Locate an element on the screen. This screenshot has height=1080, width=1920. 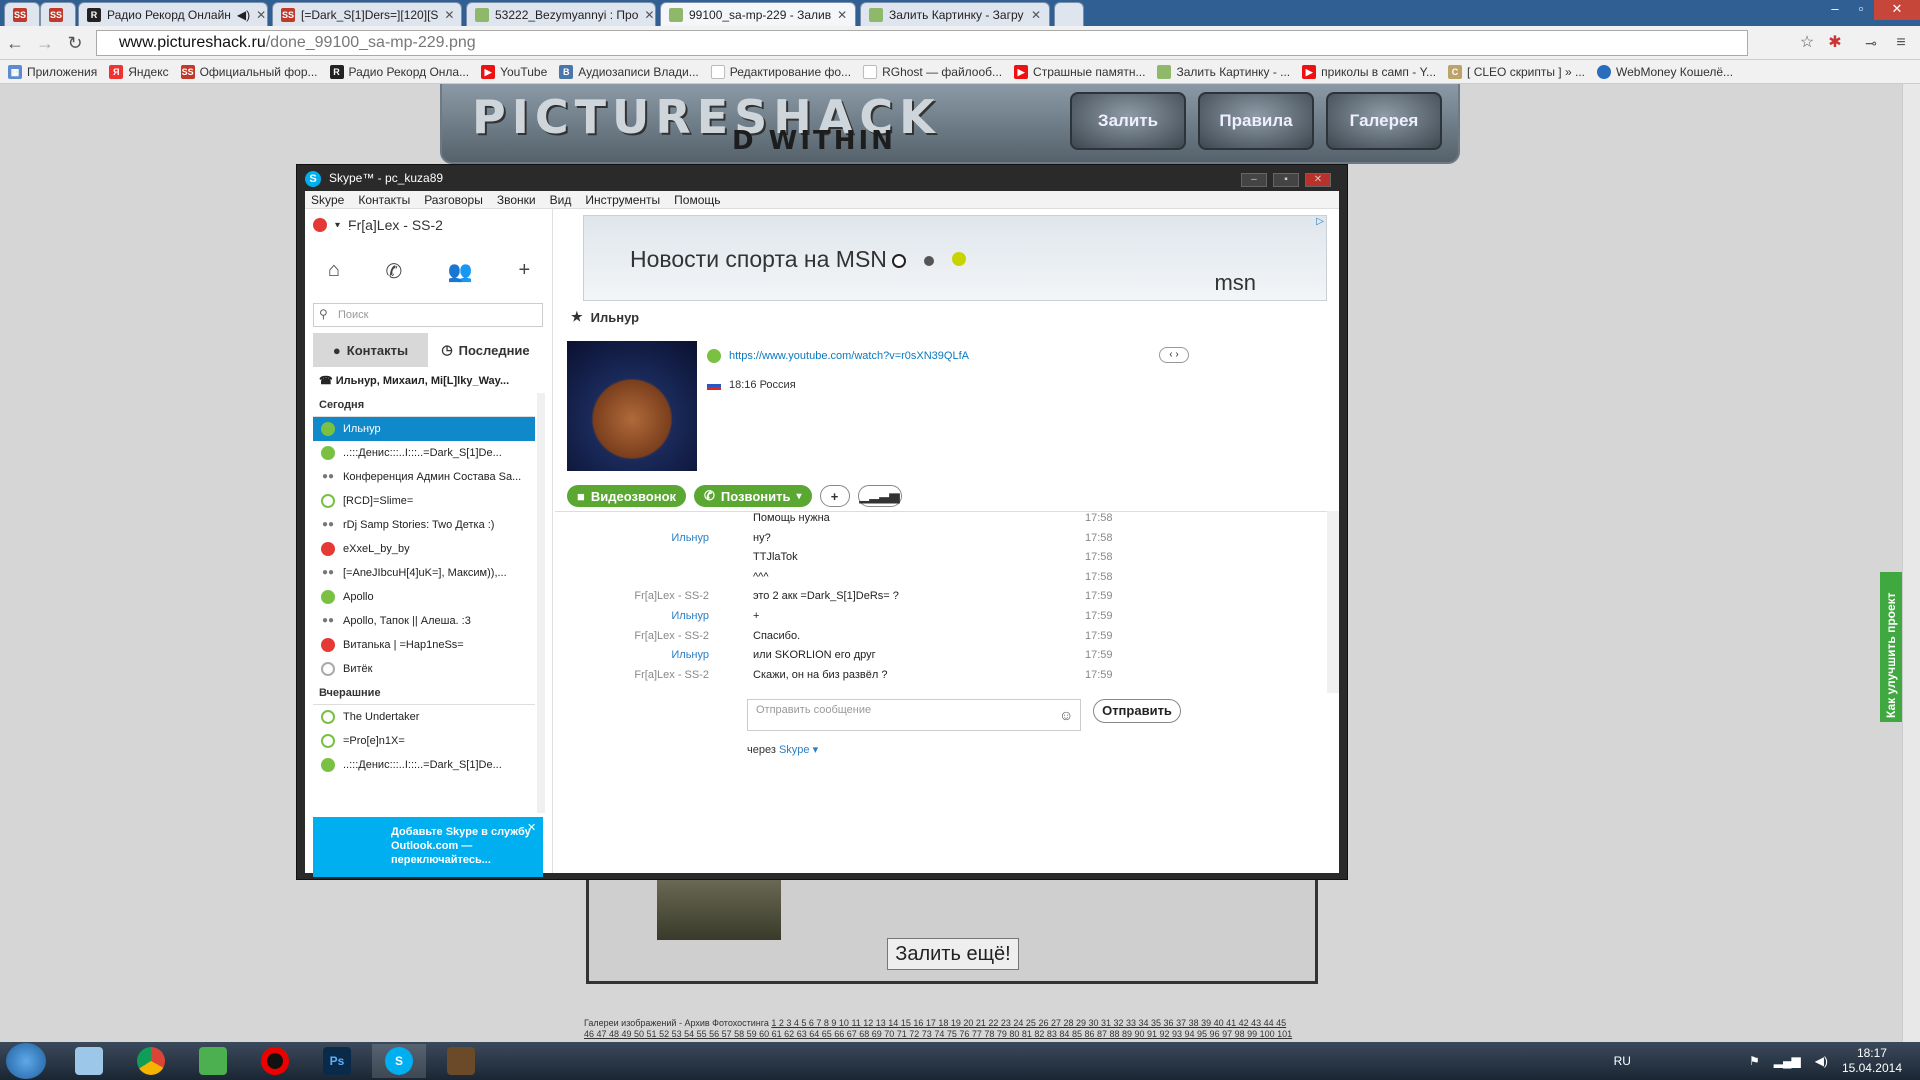
close-promo-icon: ✕ is located at coordinates (531, 827).